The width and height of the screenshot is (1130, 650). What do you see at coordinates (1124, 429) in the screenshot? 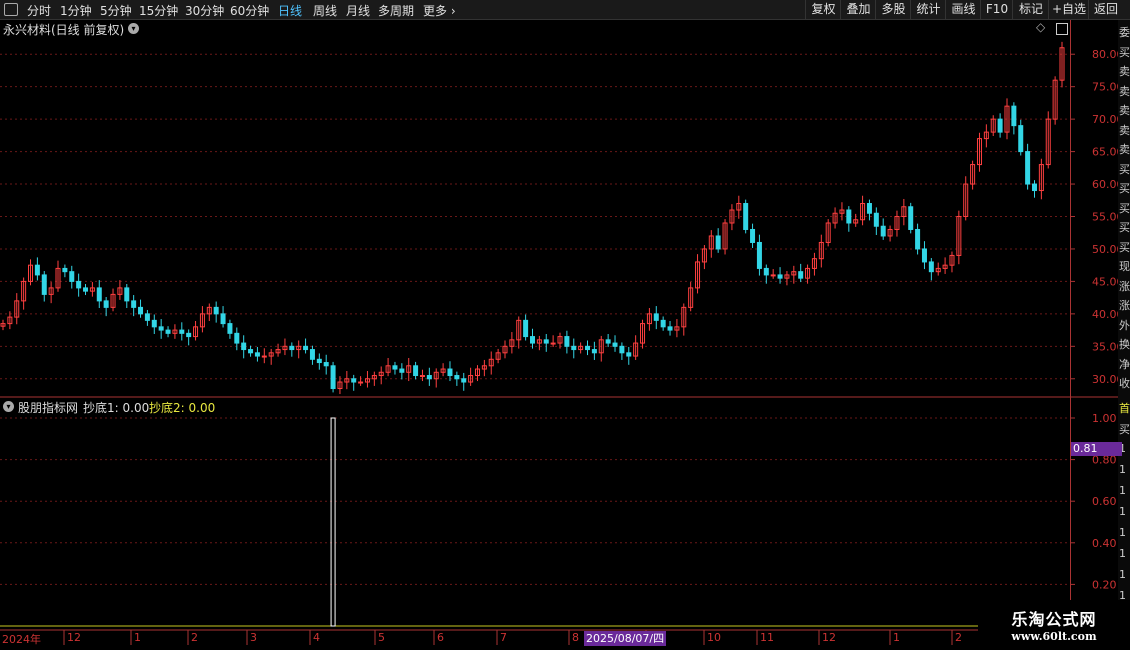
I see `quote-value: 买` at bounding box center [1124, 429].